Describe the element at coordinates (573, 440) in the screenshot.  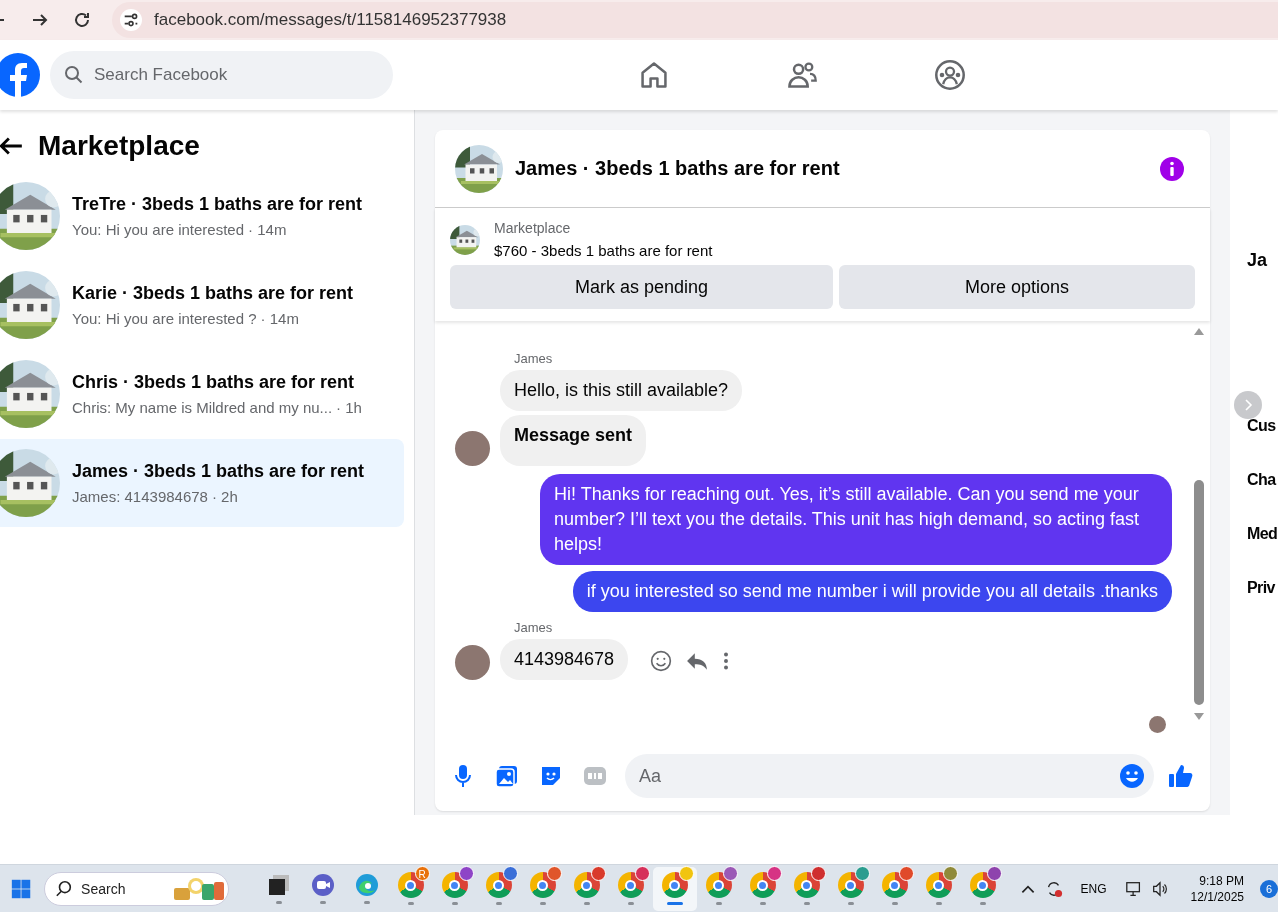
I see `message-bubble: Message sent` at that location.